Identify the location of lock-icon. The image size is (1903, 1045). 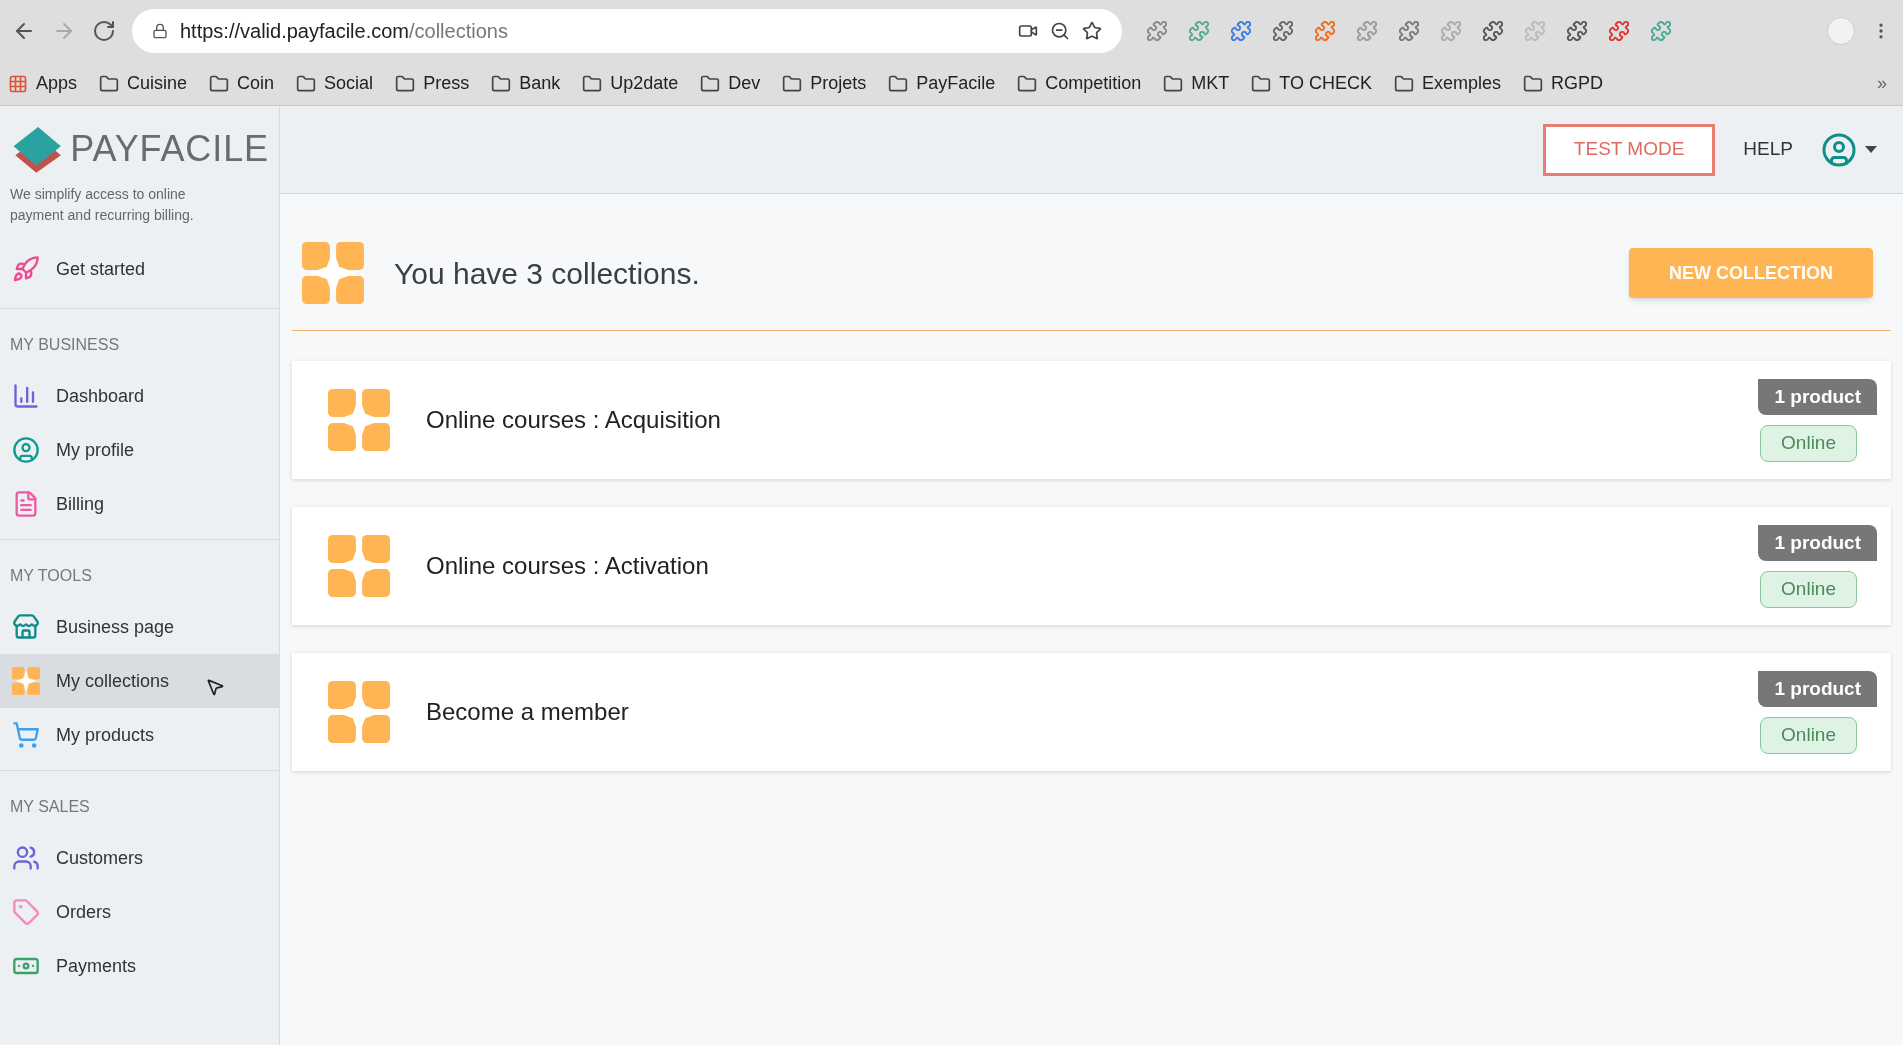
(160, 31).